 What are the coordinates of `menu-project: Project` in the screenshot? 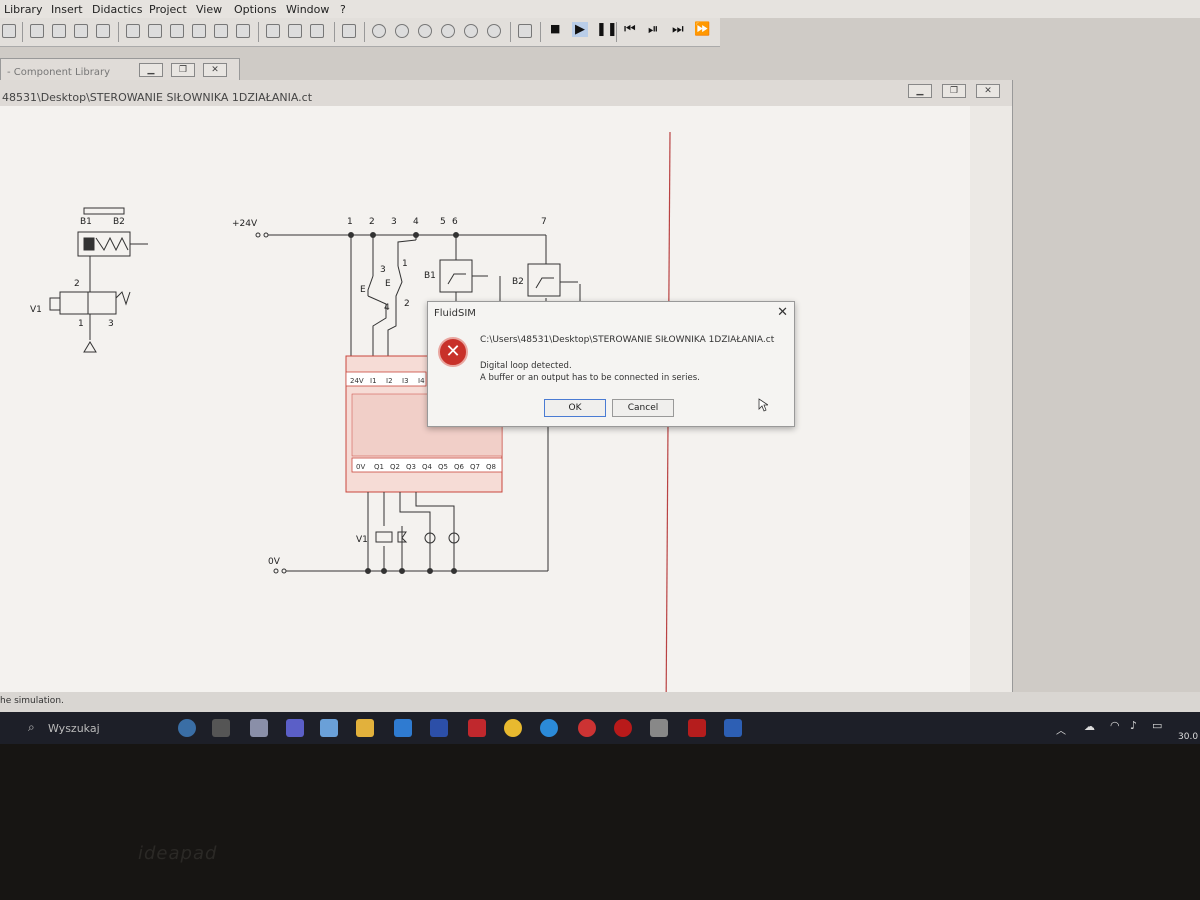 It's located at (168, 9).